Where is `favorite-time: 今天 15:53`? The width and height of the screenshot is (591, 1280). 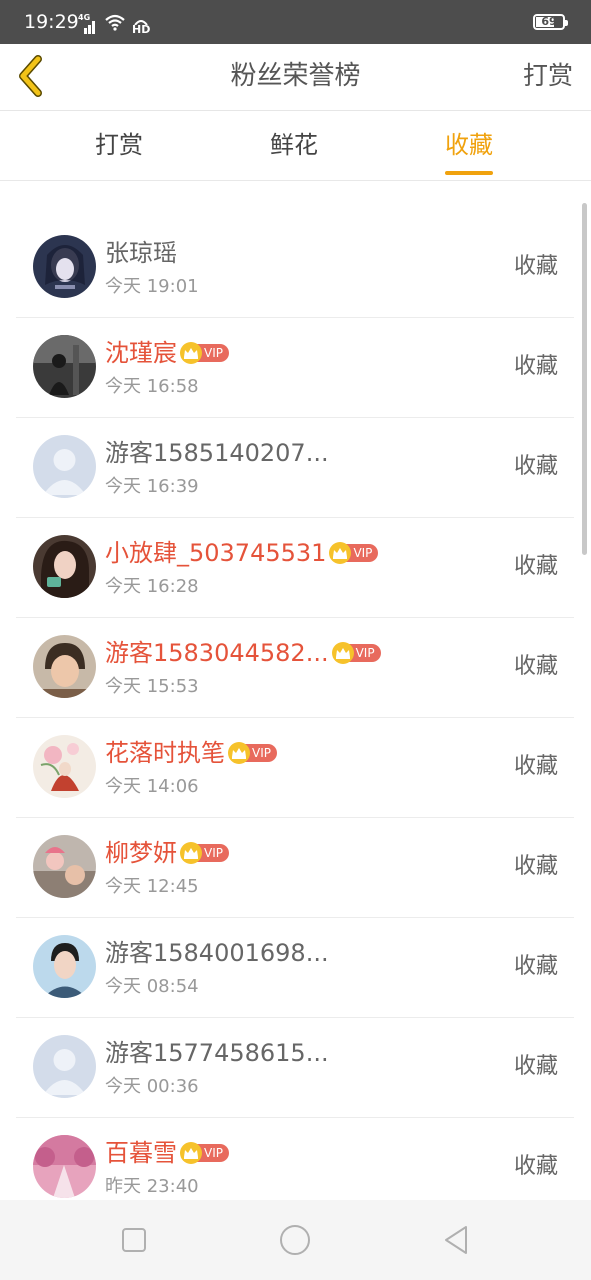 favorite-time: 今天 15:53 is located at coordinates (152, 686).